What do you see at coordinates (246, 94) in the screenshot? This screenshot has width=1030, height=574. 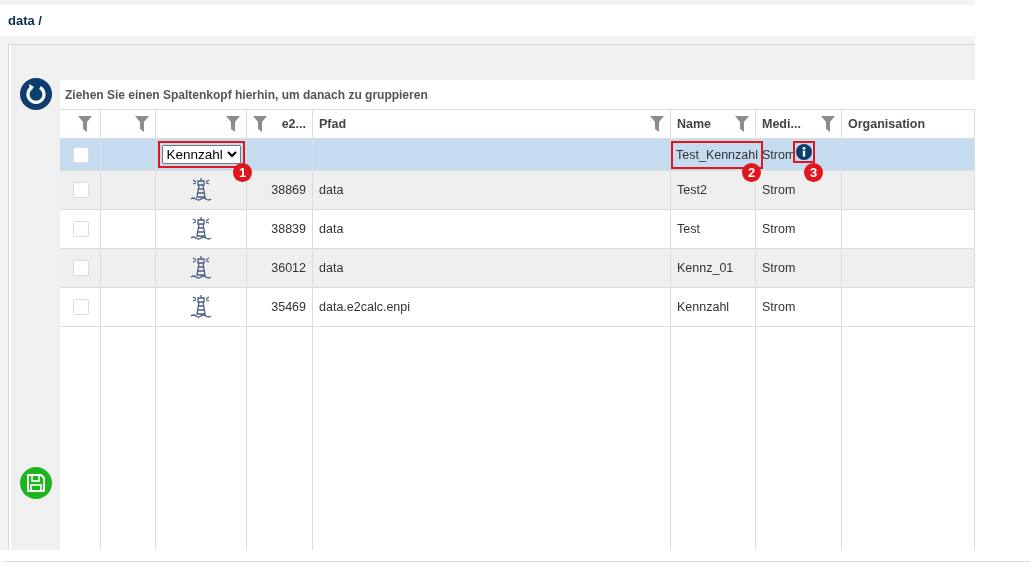 I see `group-panel-hint: Ziehen Sie einen Spaltenkopf hierhin, um danach zu gruppieren` at bounding box center [246, 94].